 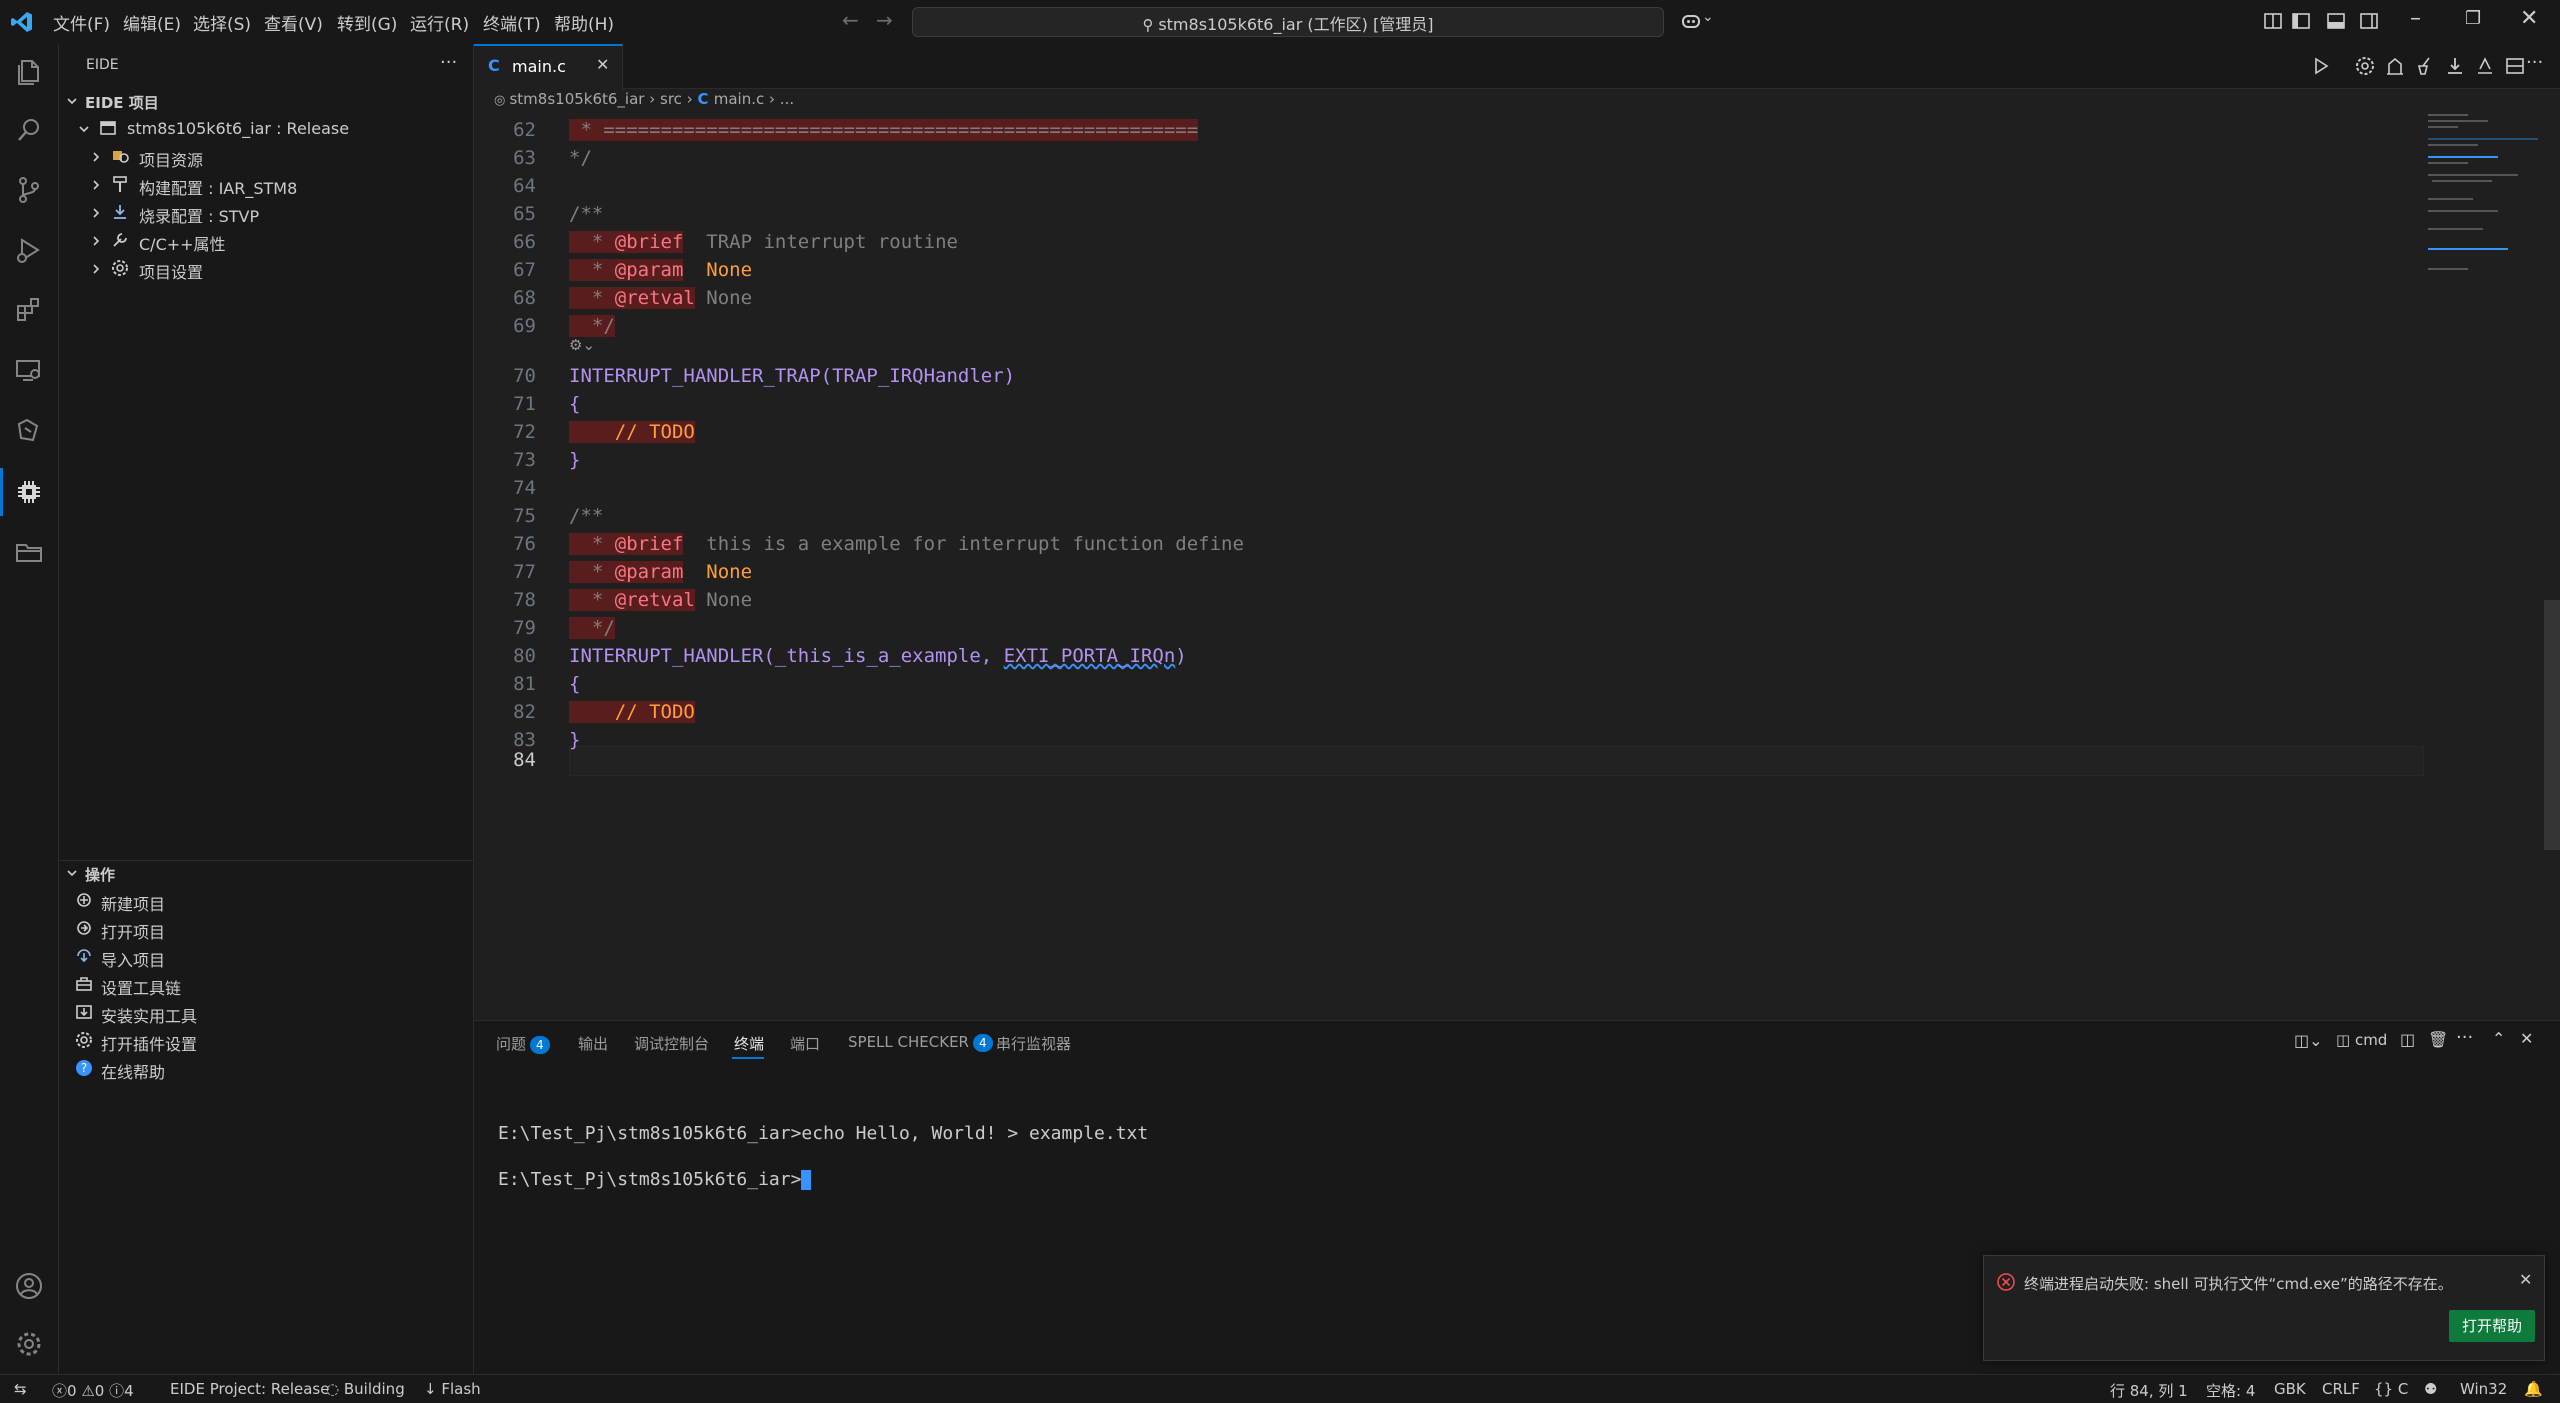 I want to click on flash-download-icon, so click(x=2455, y=66).